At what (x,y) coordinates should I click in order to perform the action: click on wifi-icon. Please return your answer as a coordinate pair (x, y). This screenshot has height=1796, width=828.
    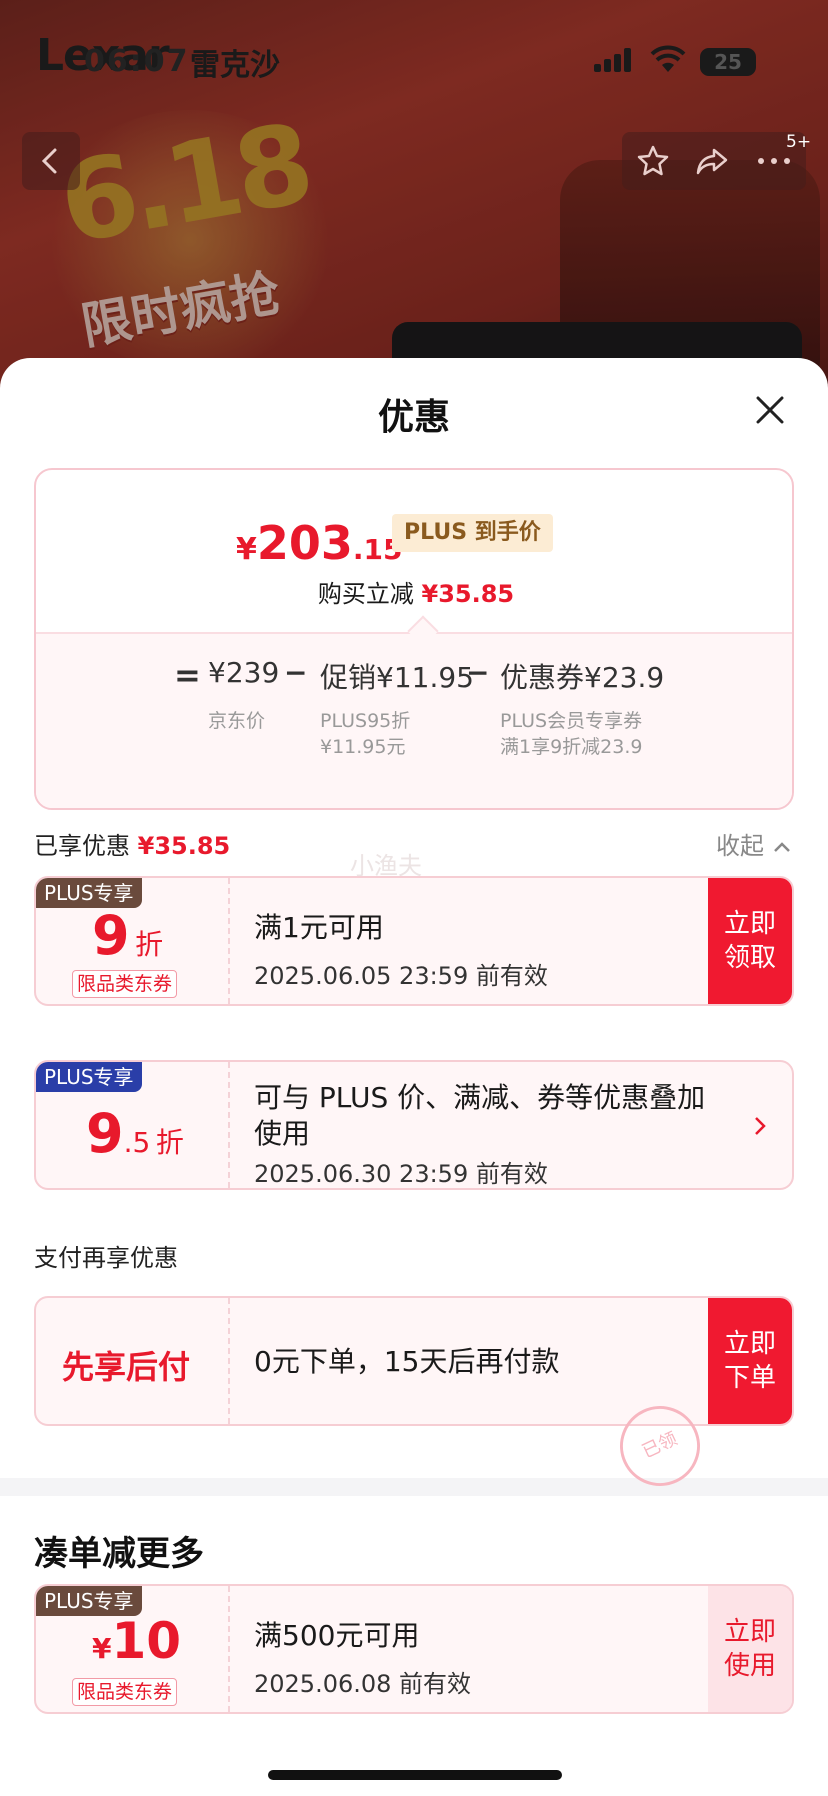
    Looking at the image, I should click on (668, 58).